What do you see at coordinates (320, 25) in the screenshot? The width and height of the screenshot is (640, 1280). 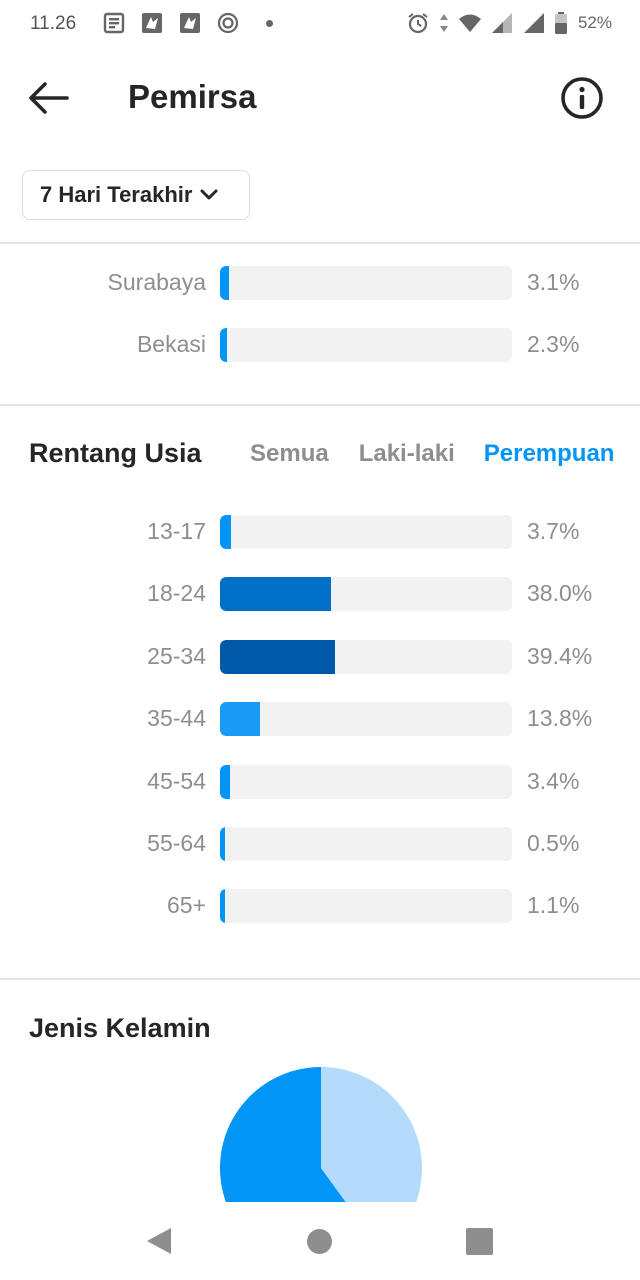 I see `status-bar: 11.26 52%` at bounding box center [320, 25].